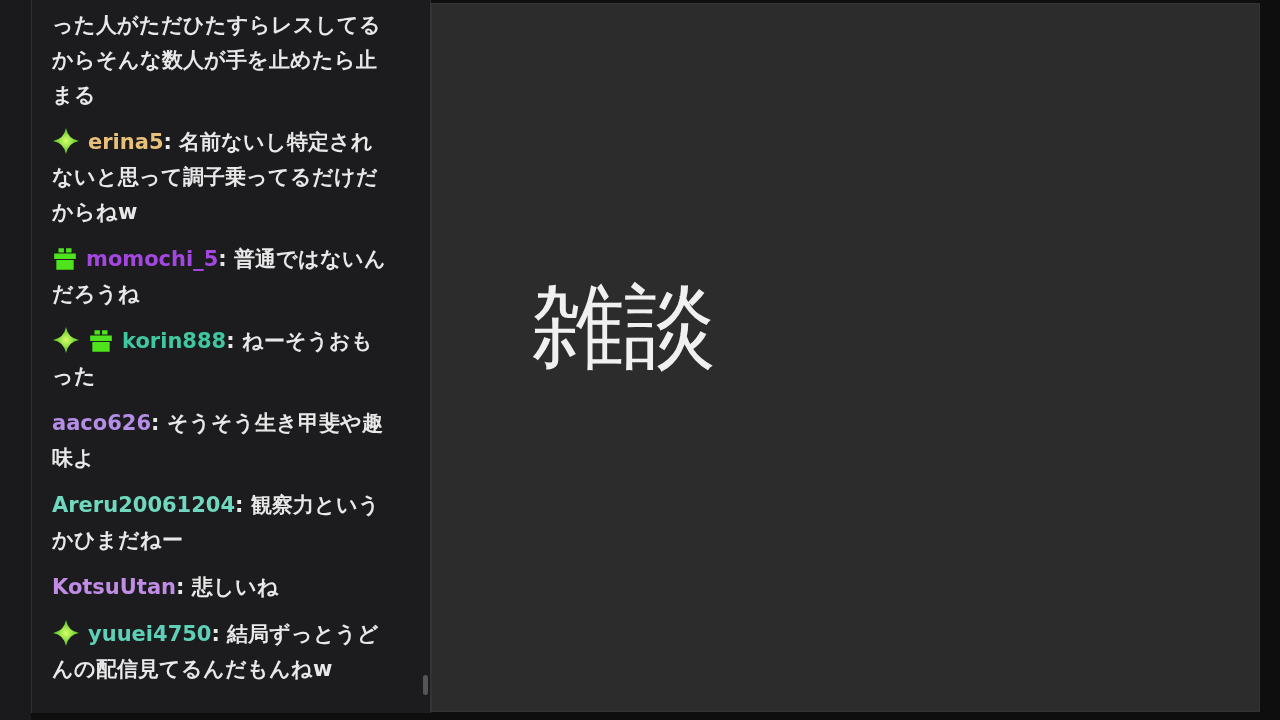  I want to click on chat-message: erina5: 名前ないし特定されないと思って調子乗ってるだけだからねw, so click(223, 177).